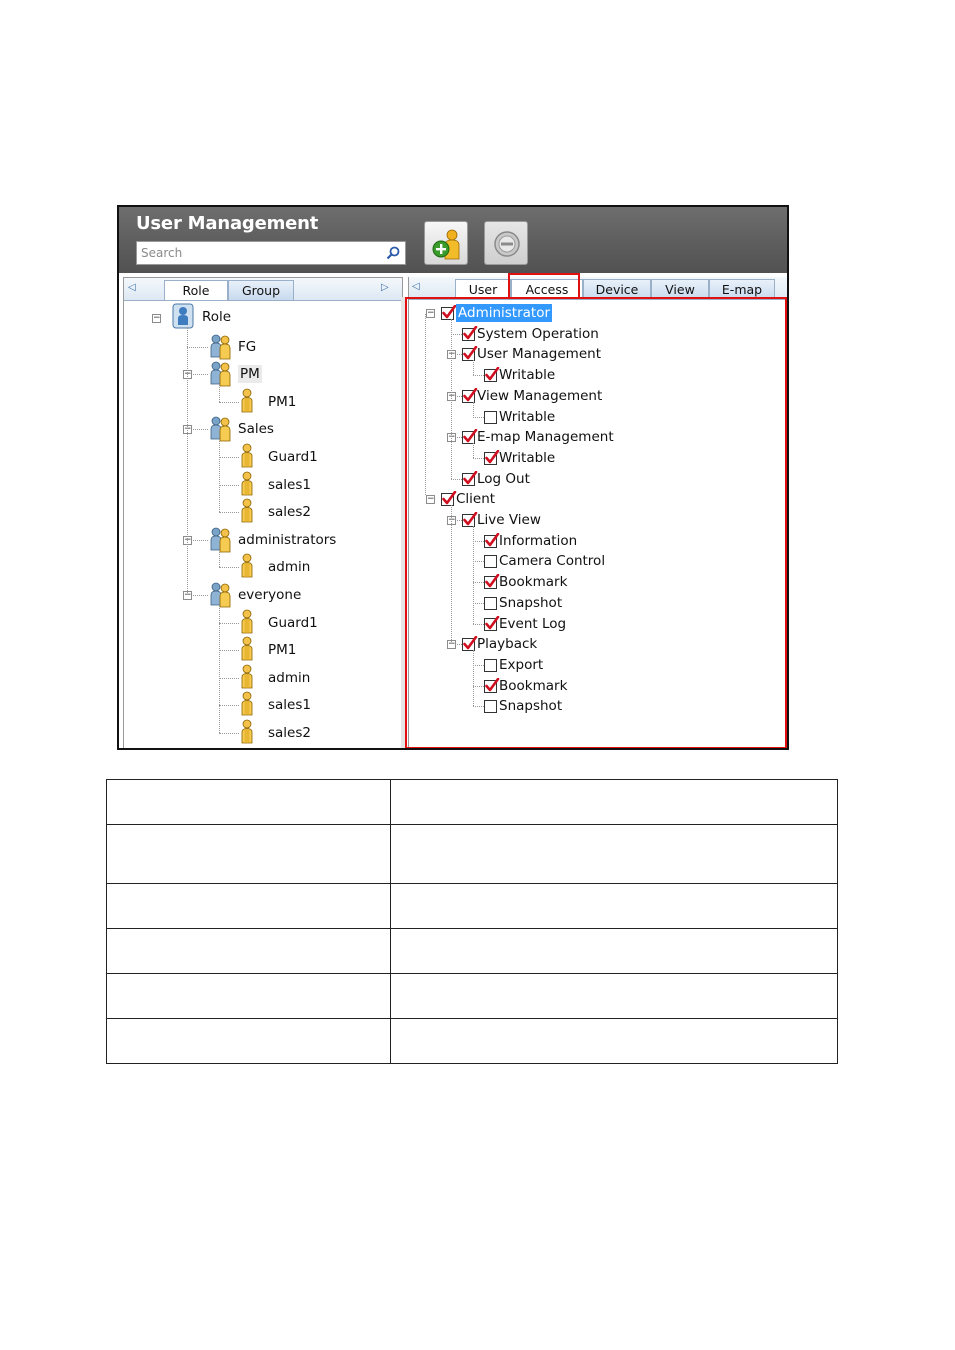  I want to click on role-icon, so click(183, 316).